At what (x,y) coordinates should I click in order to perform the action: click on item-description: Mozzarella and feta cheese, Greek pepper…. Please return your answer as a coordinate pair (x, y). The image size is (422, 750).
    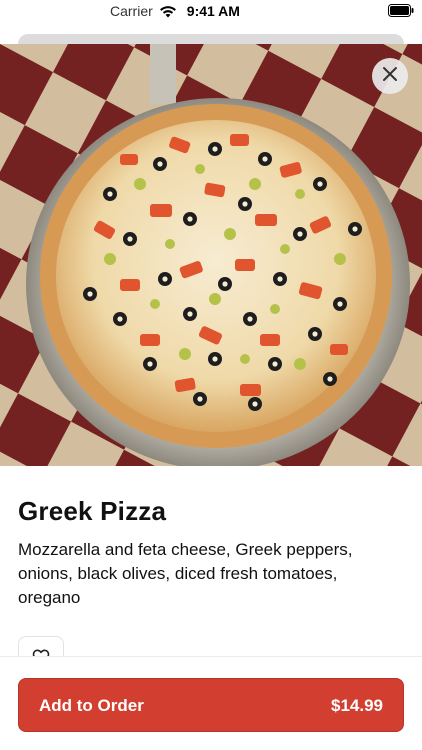
    Looking at the image, I should click on (185, 573).